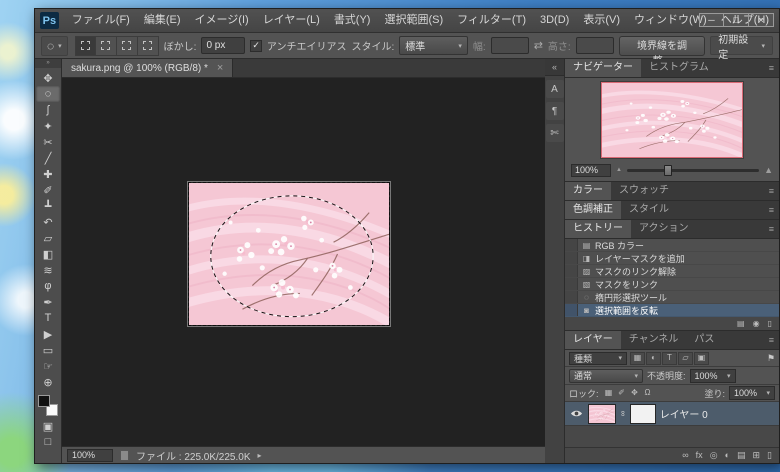 The image size is (780, 472). What do you see at coordinates (741, 323) in the screenshot?
I see `new-document-from-state-icon: ▤` at bounding box center [741, 323].